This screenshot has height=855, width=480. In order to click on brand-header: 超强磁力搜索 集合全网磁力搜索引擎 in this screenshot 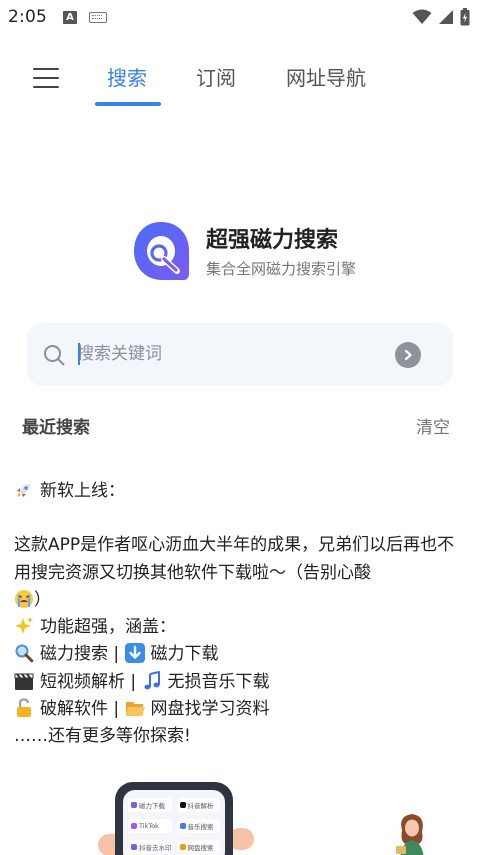, I will do `click(262, 252)`.